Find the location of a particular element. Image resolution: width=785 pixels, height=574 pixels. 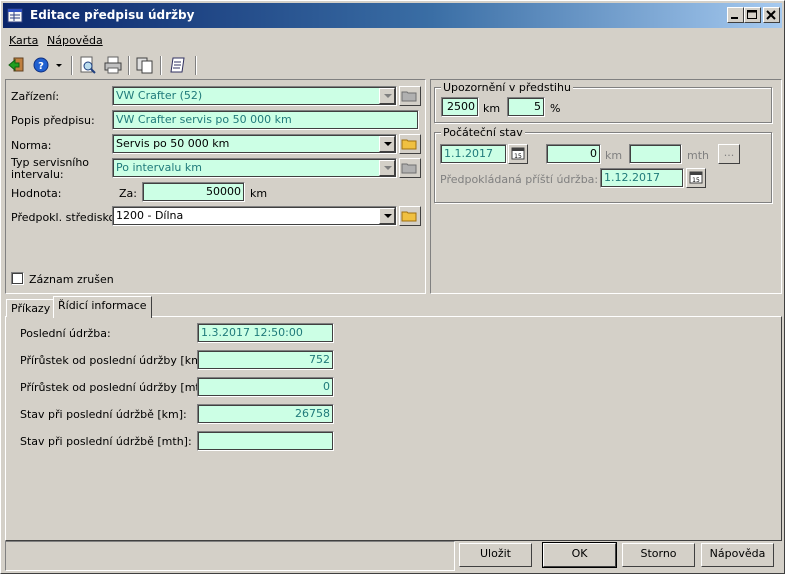

help-dropdown-button is located at coordinates (59, 65).